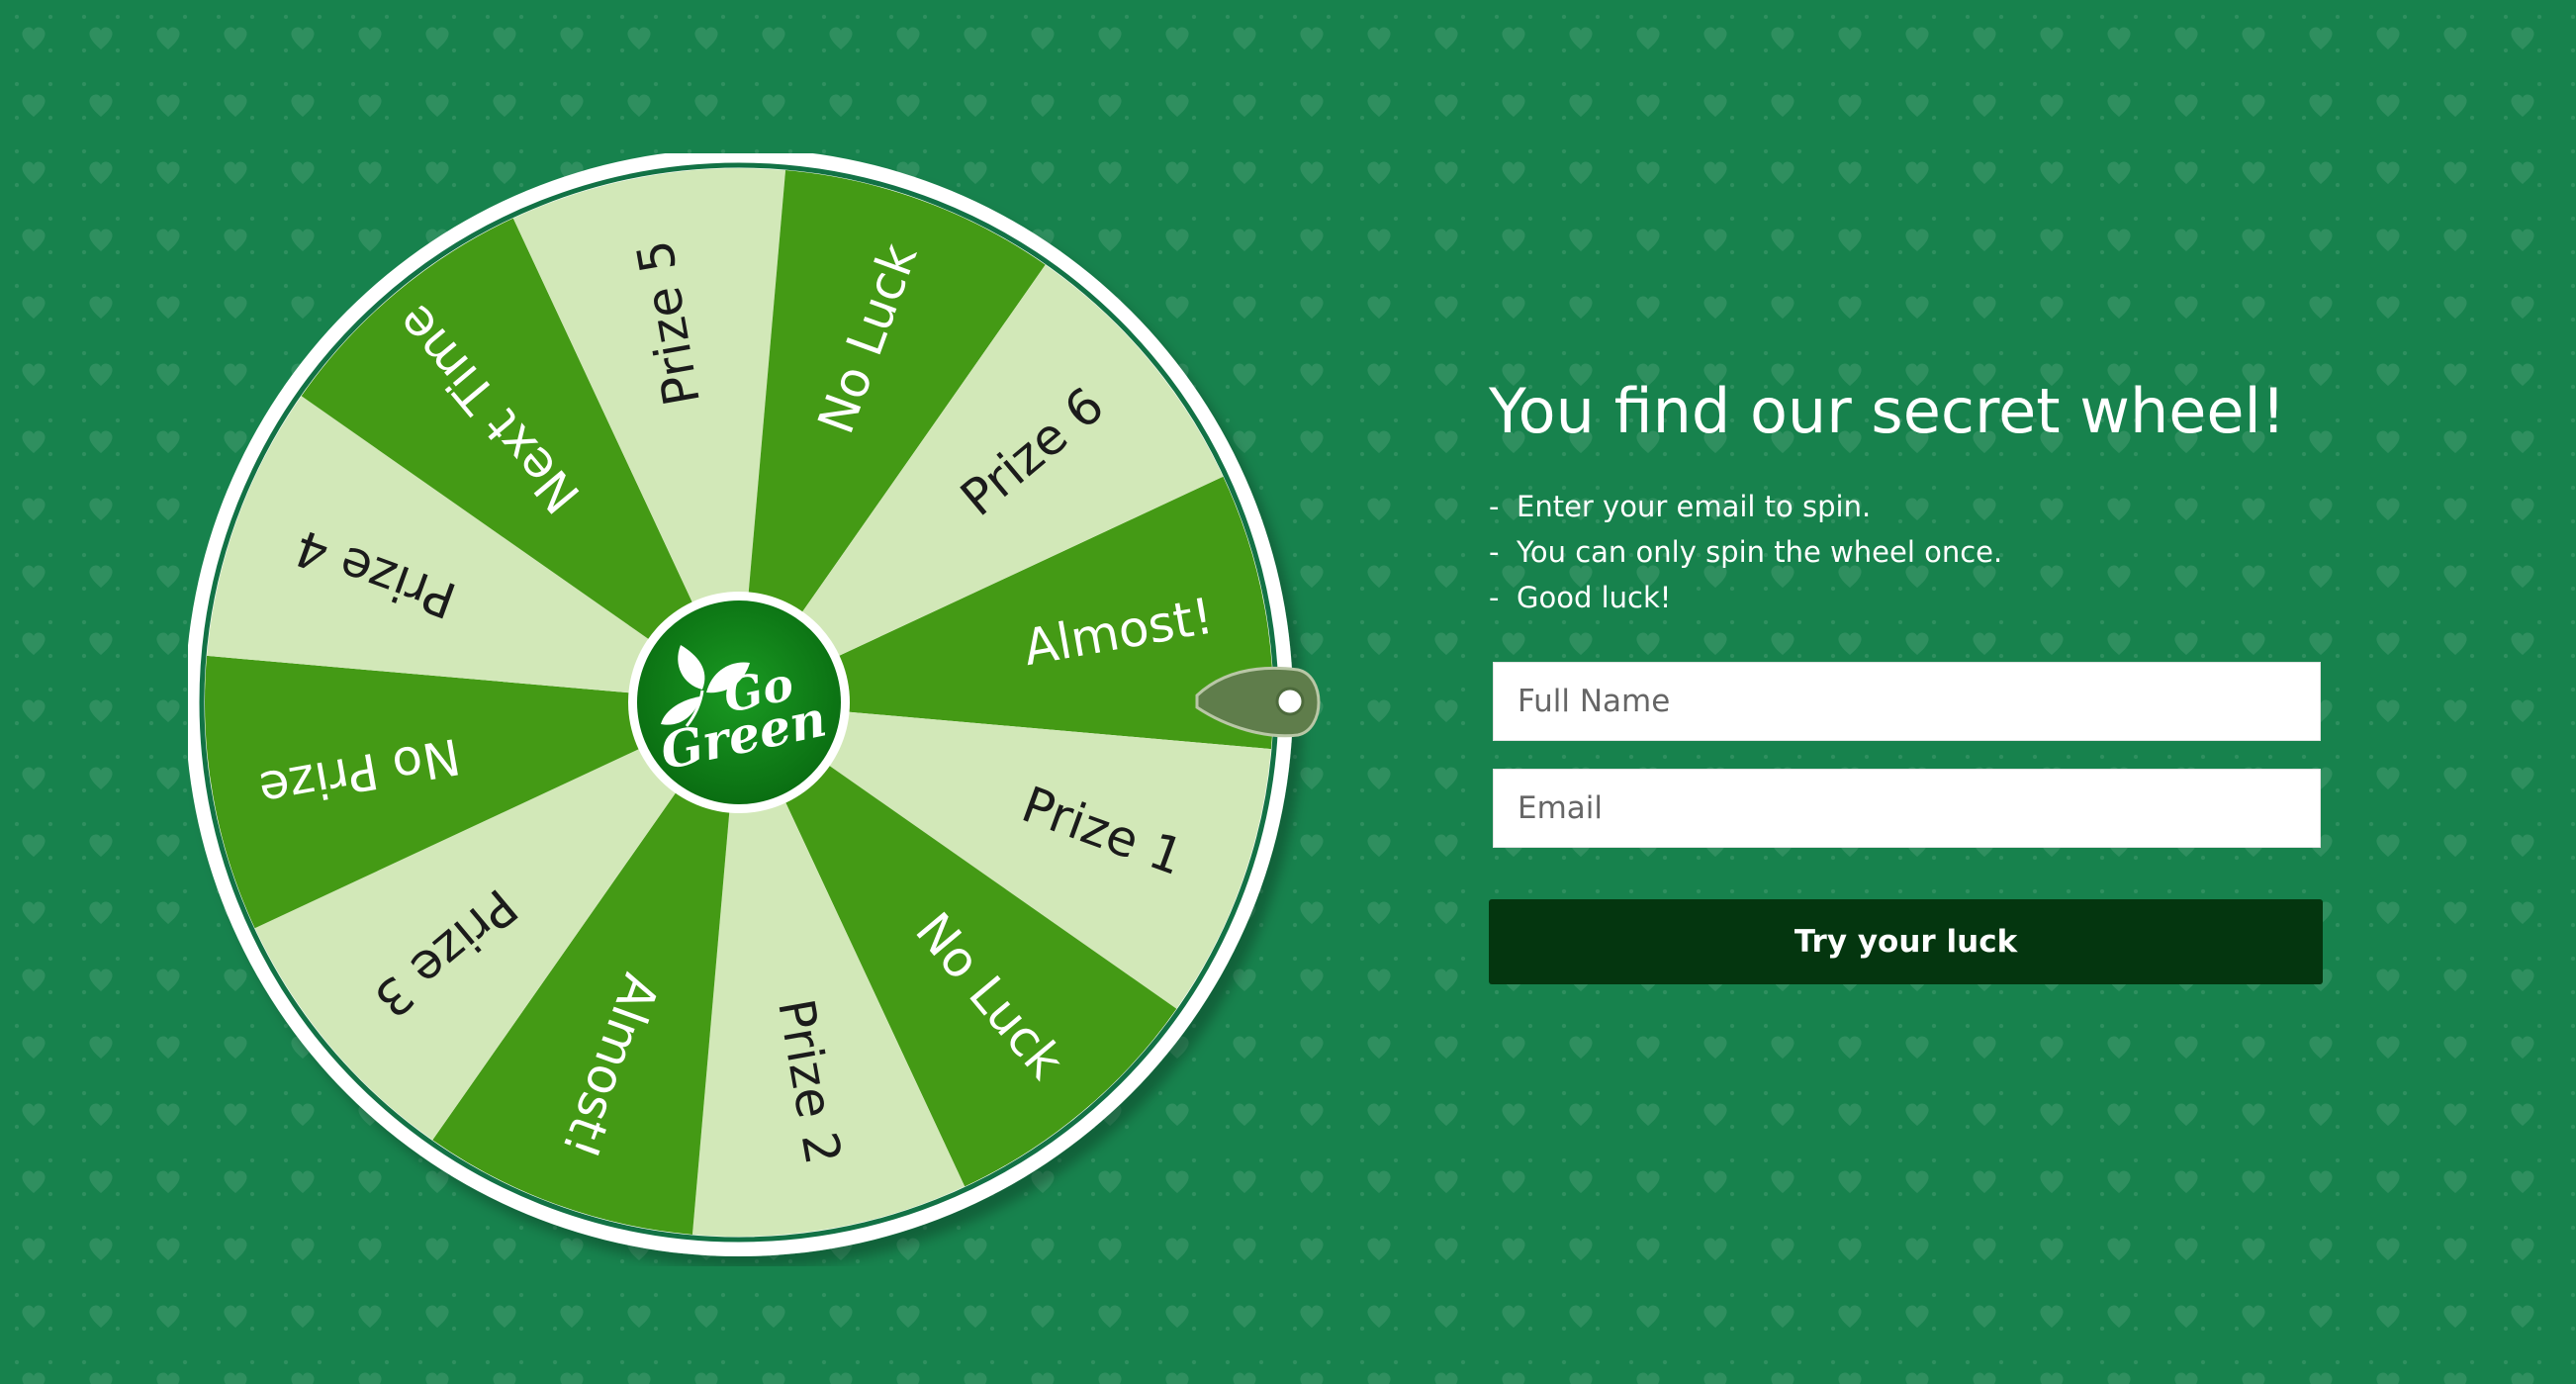 The height and width of the screenshot is (1384, 2576). What do you see at coordinates (1907, 597) in the screenshot?
I see `rule-item: - Good luck!` at bounding box center [1907, 597].